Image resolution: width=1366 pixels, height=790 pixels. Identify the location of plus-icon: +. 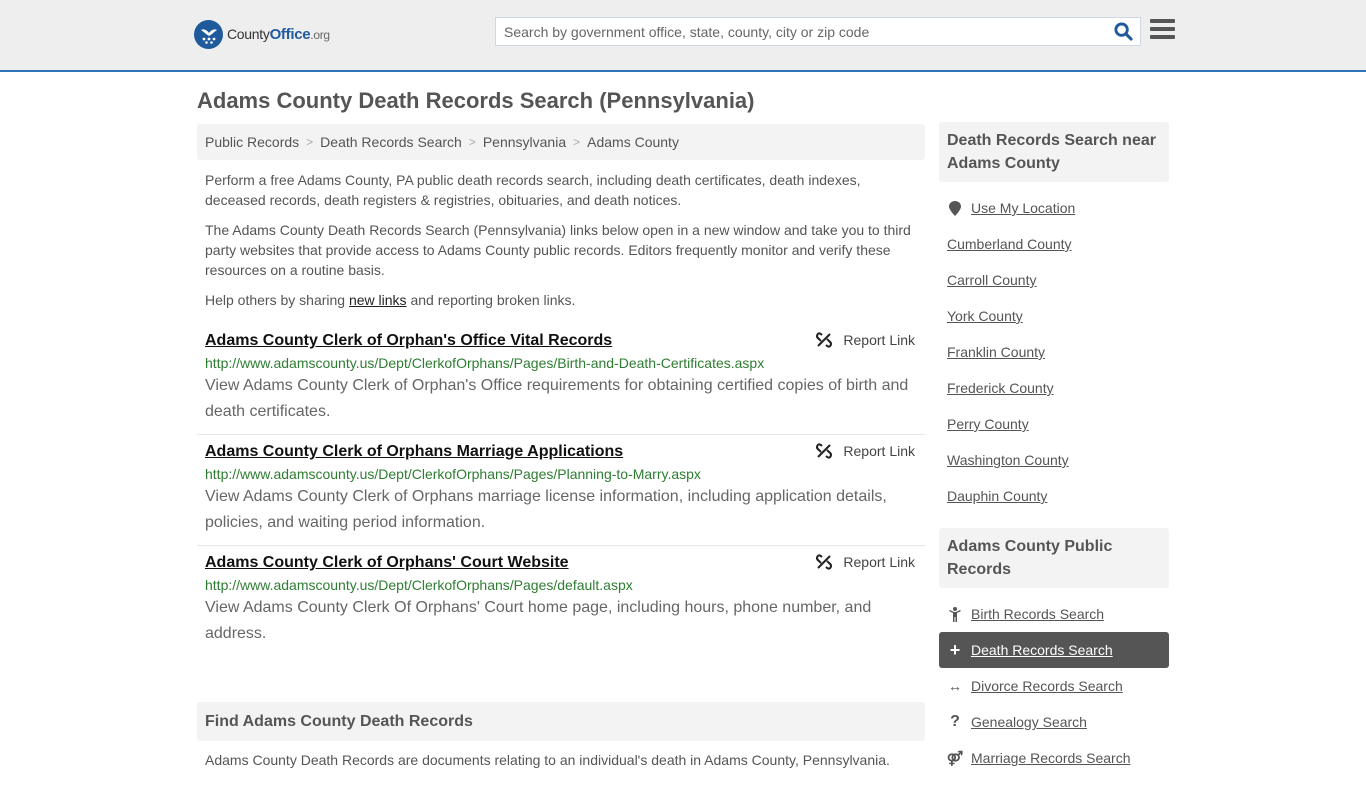
(955, 649).